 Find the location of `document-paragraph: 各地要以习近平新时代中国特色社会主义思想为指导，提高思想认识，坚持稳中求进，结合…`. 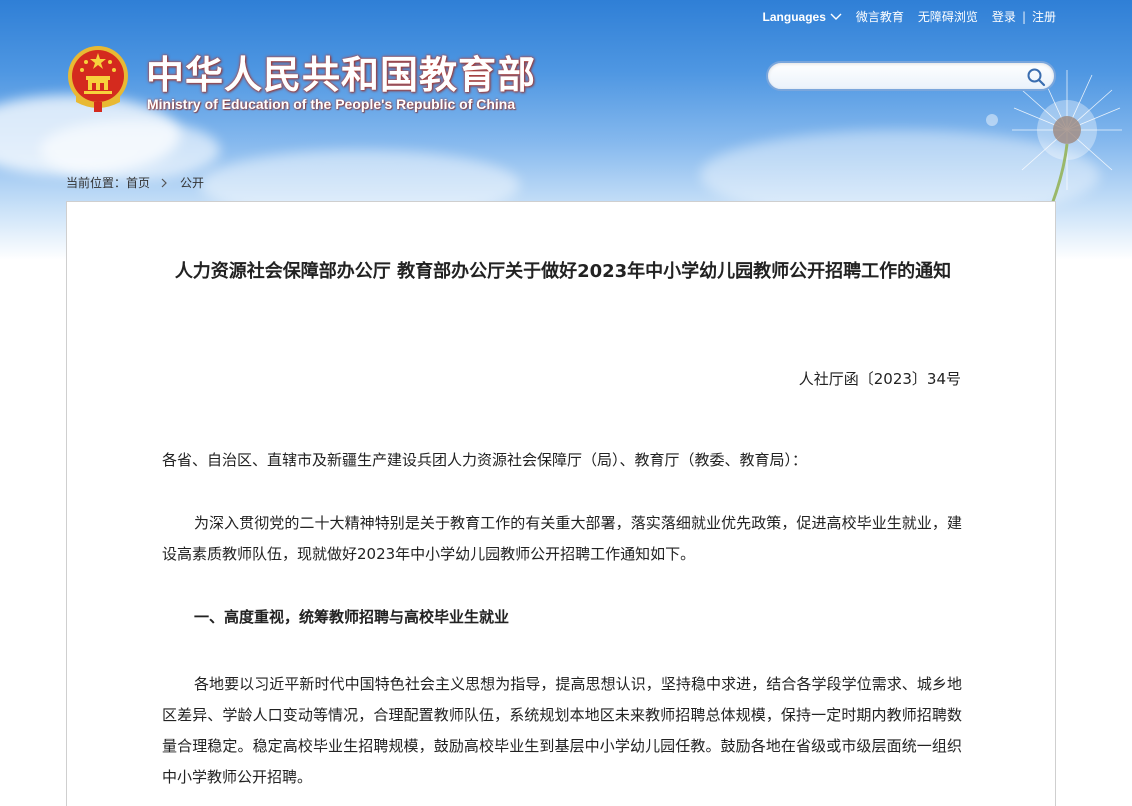

document-paragraph: 各地要以习近平新时代中国特色社会主义思想为指导，提高思想认识，坚持稳中求进，结合… is located at coordinates (562, 730).